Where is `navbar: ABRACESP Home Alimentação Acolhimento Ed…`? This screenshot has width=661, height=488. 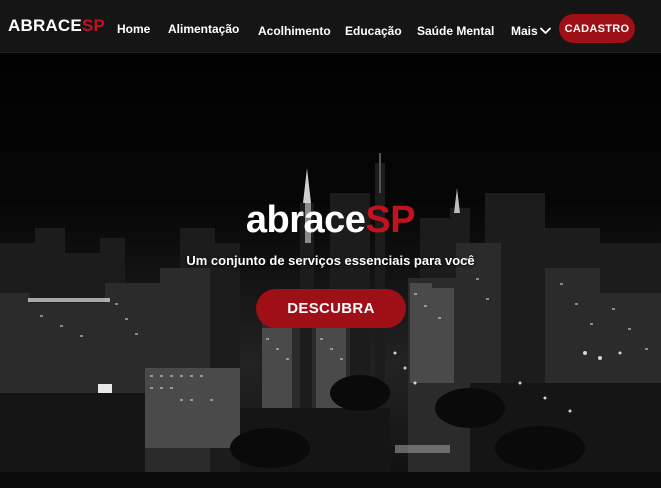 navbar: ABRACESP Home Alimentação Acolhimento Ed… is located at coordinates (330, 26).